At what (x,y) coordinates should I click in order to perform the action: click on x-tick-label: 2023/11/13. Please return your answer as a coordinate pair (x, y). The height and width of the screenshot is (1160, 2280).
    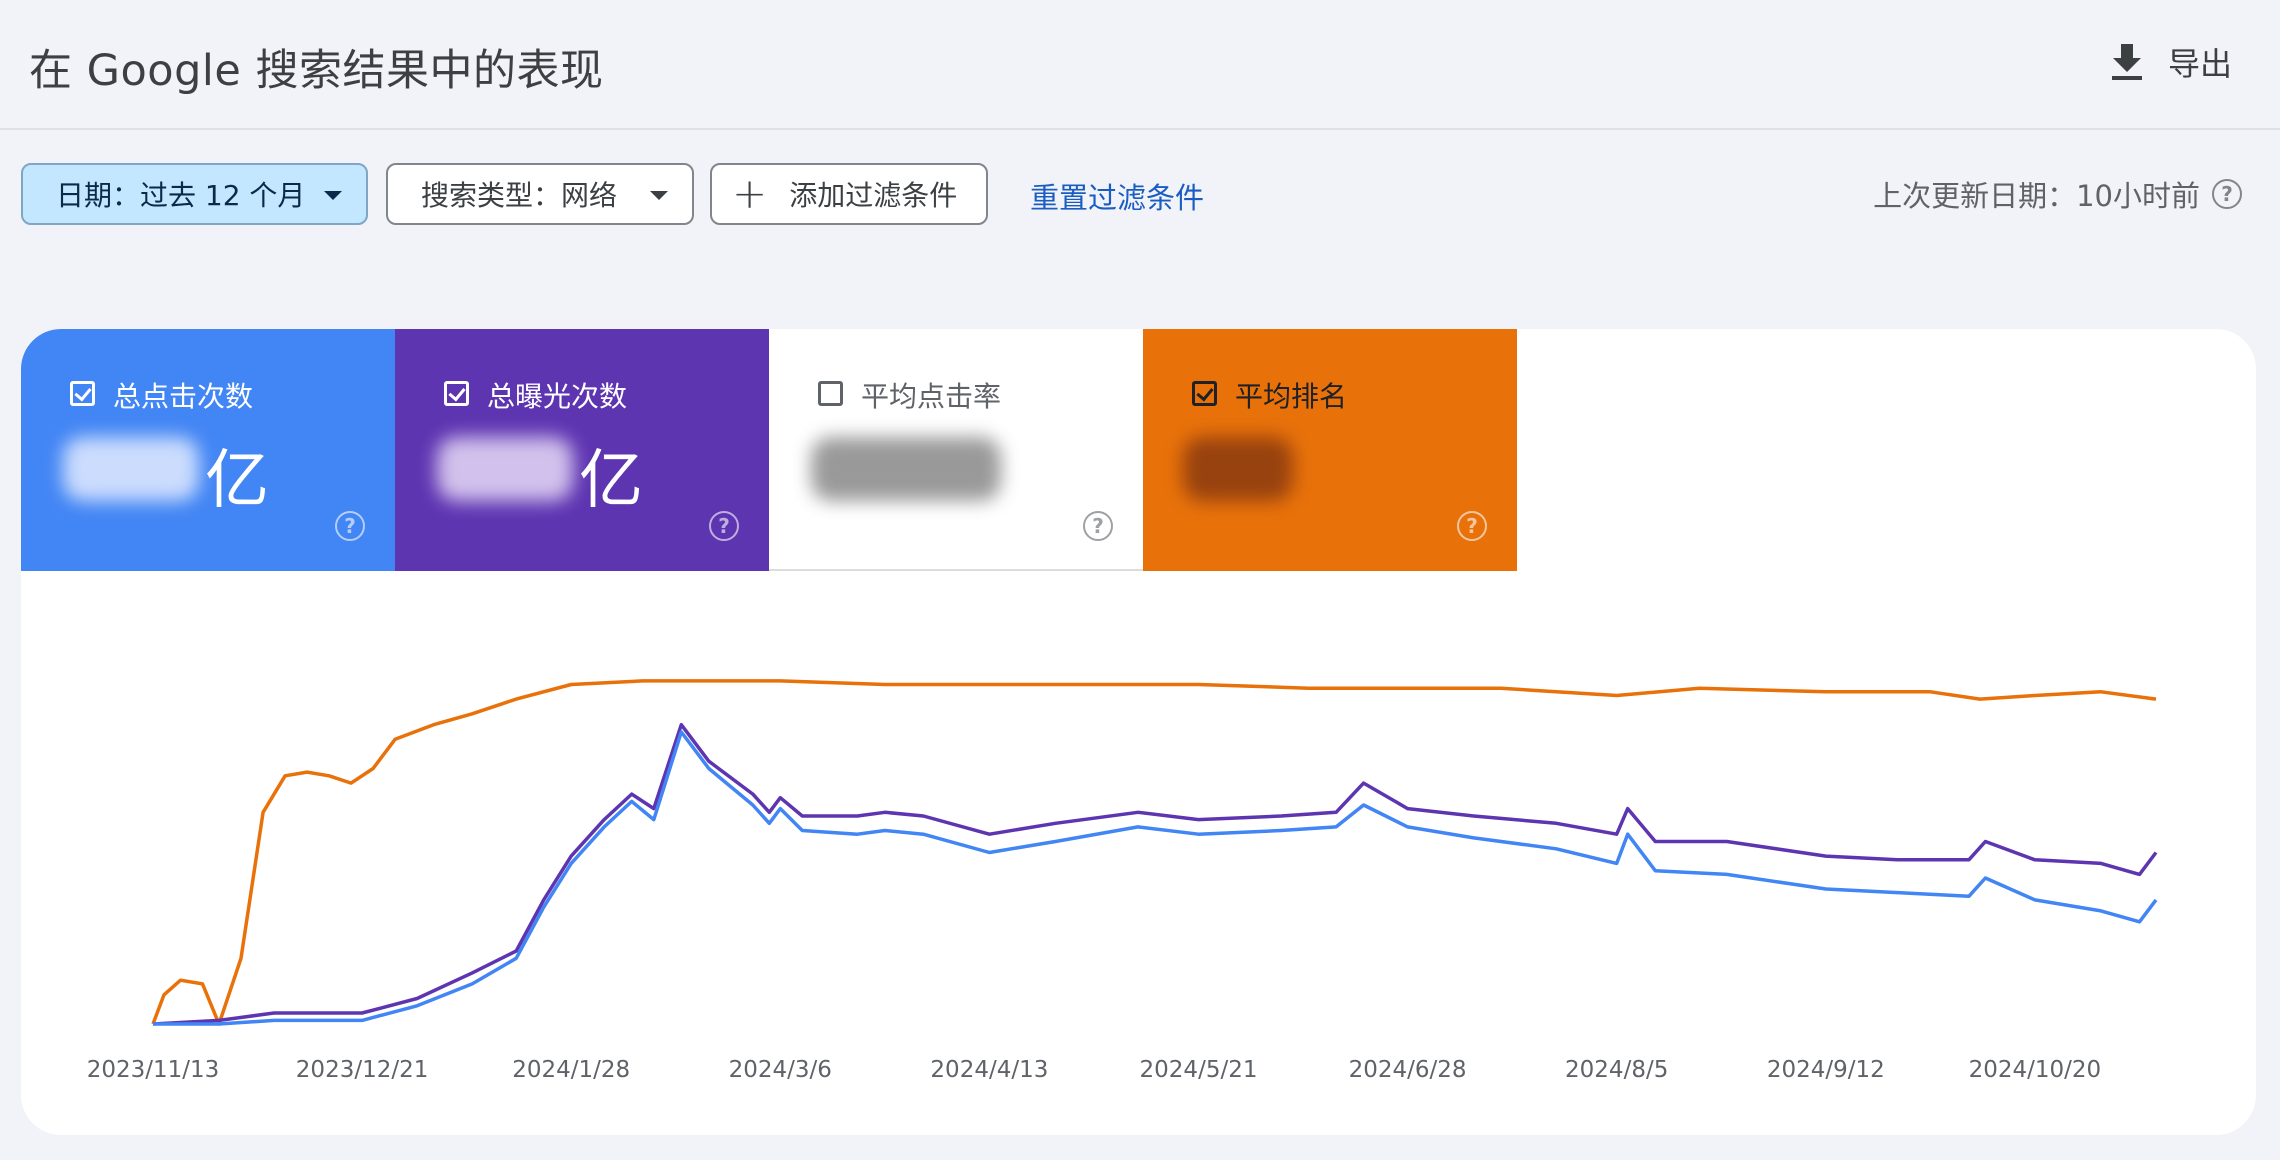
    Looking at the image, I should click on (153, 1070).